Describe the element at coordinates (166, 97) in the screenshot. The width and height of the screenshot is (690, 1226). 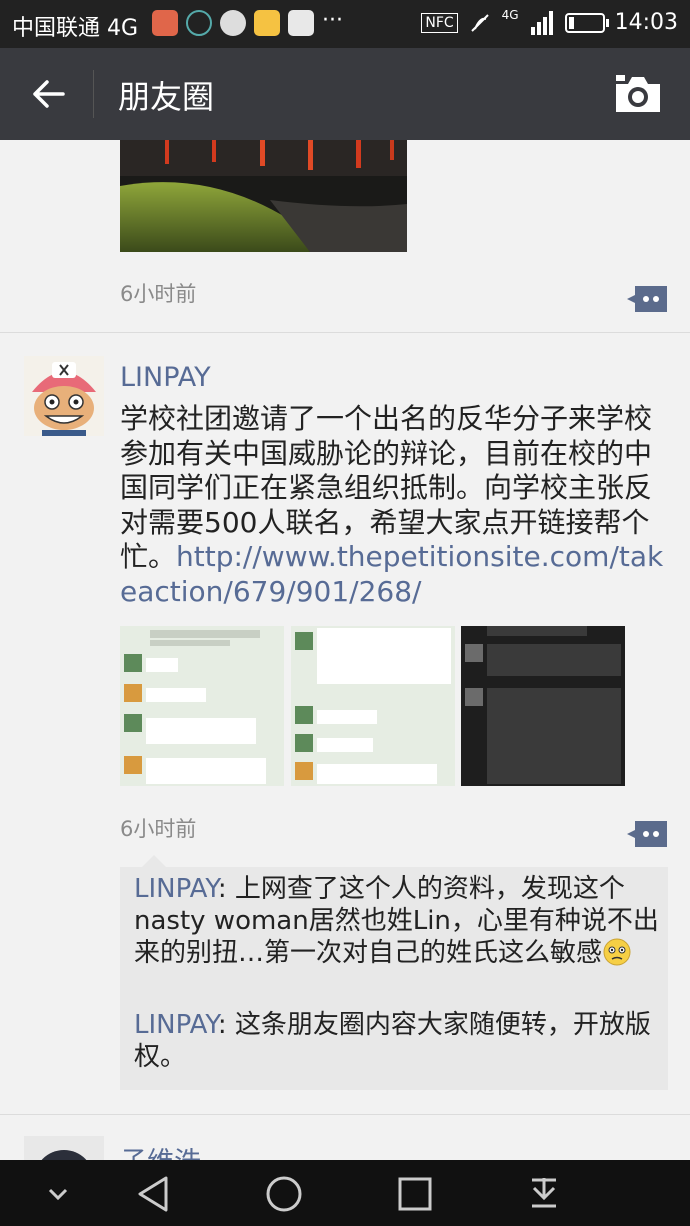
I see `page-title: 朋友圈` at that location.